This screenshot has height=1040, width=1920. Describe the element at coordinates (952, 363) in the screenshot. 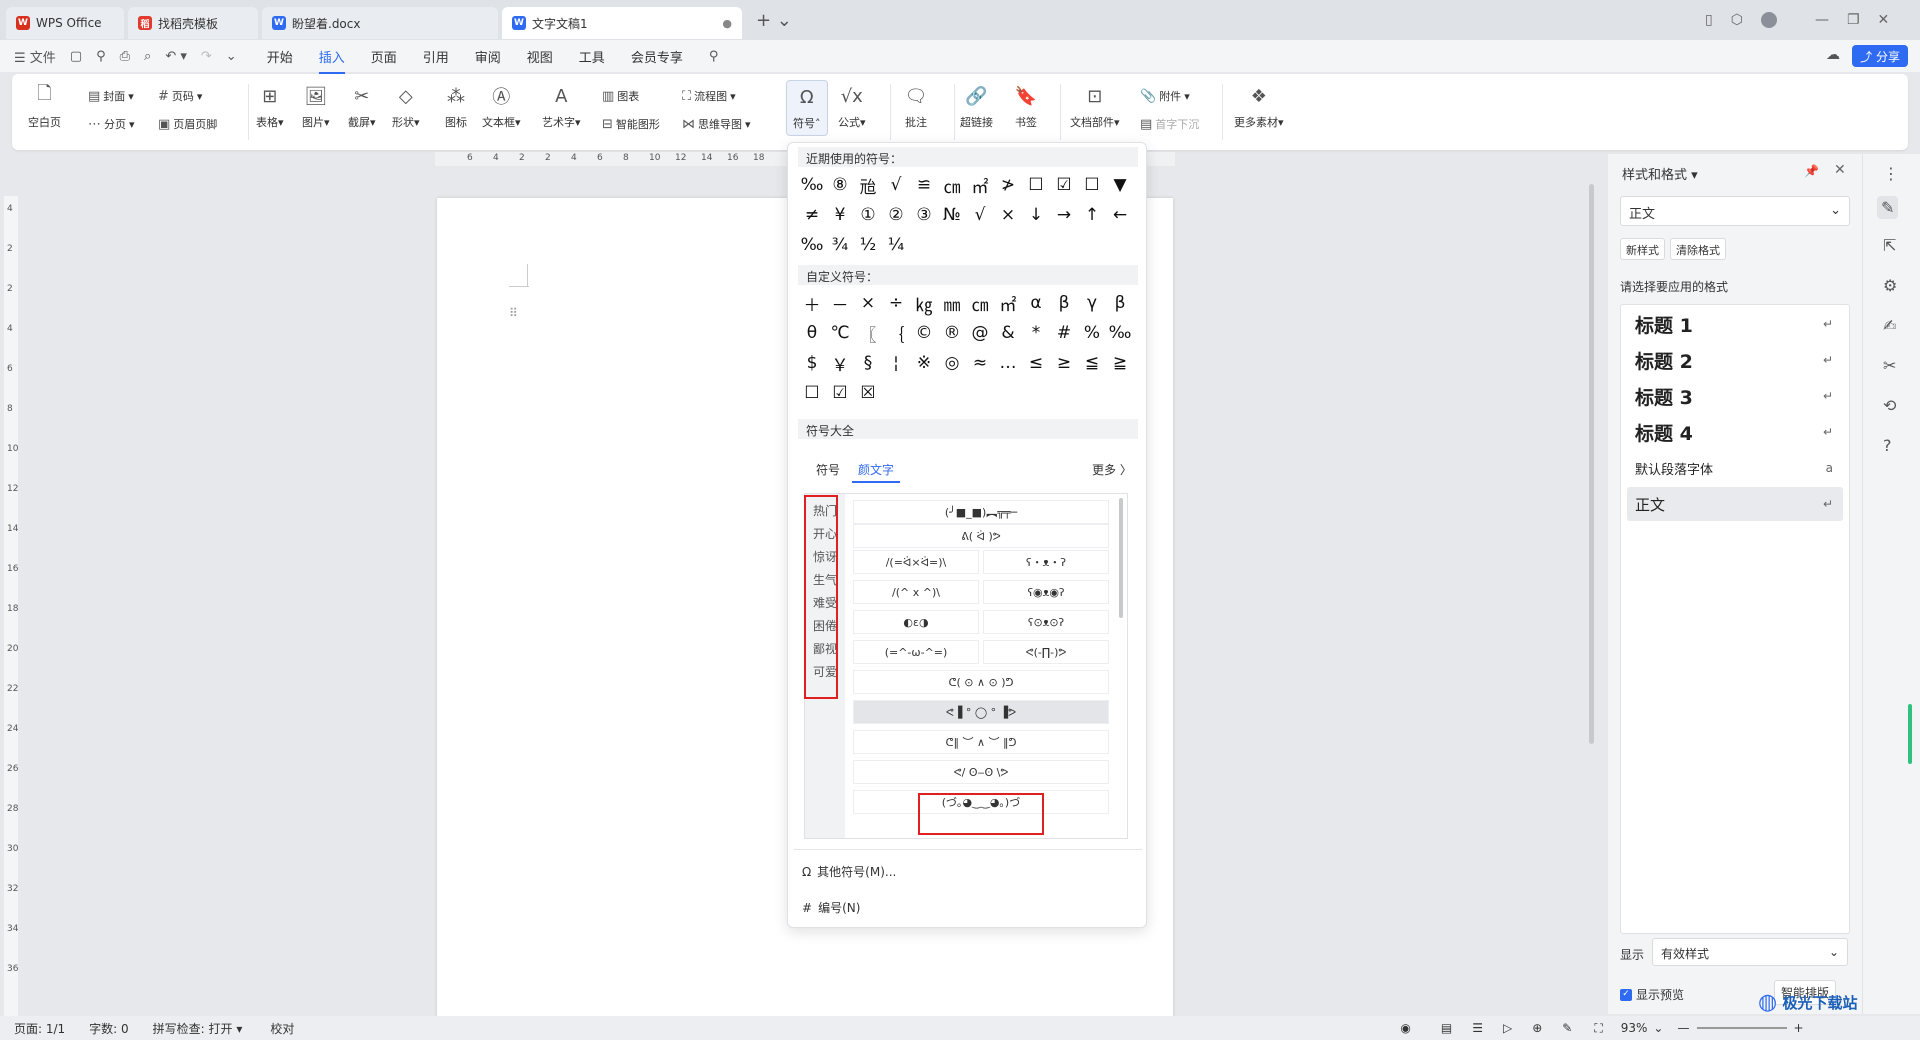

I see `symbol-cell: ◎` at that location.